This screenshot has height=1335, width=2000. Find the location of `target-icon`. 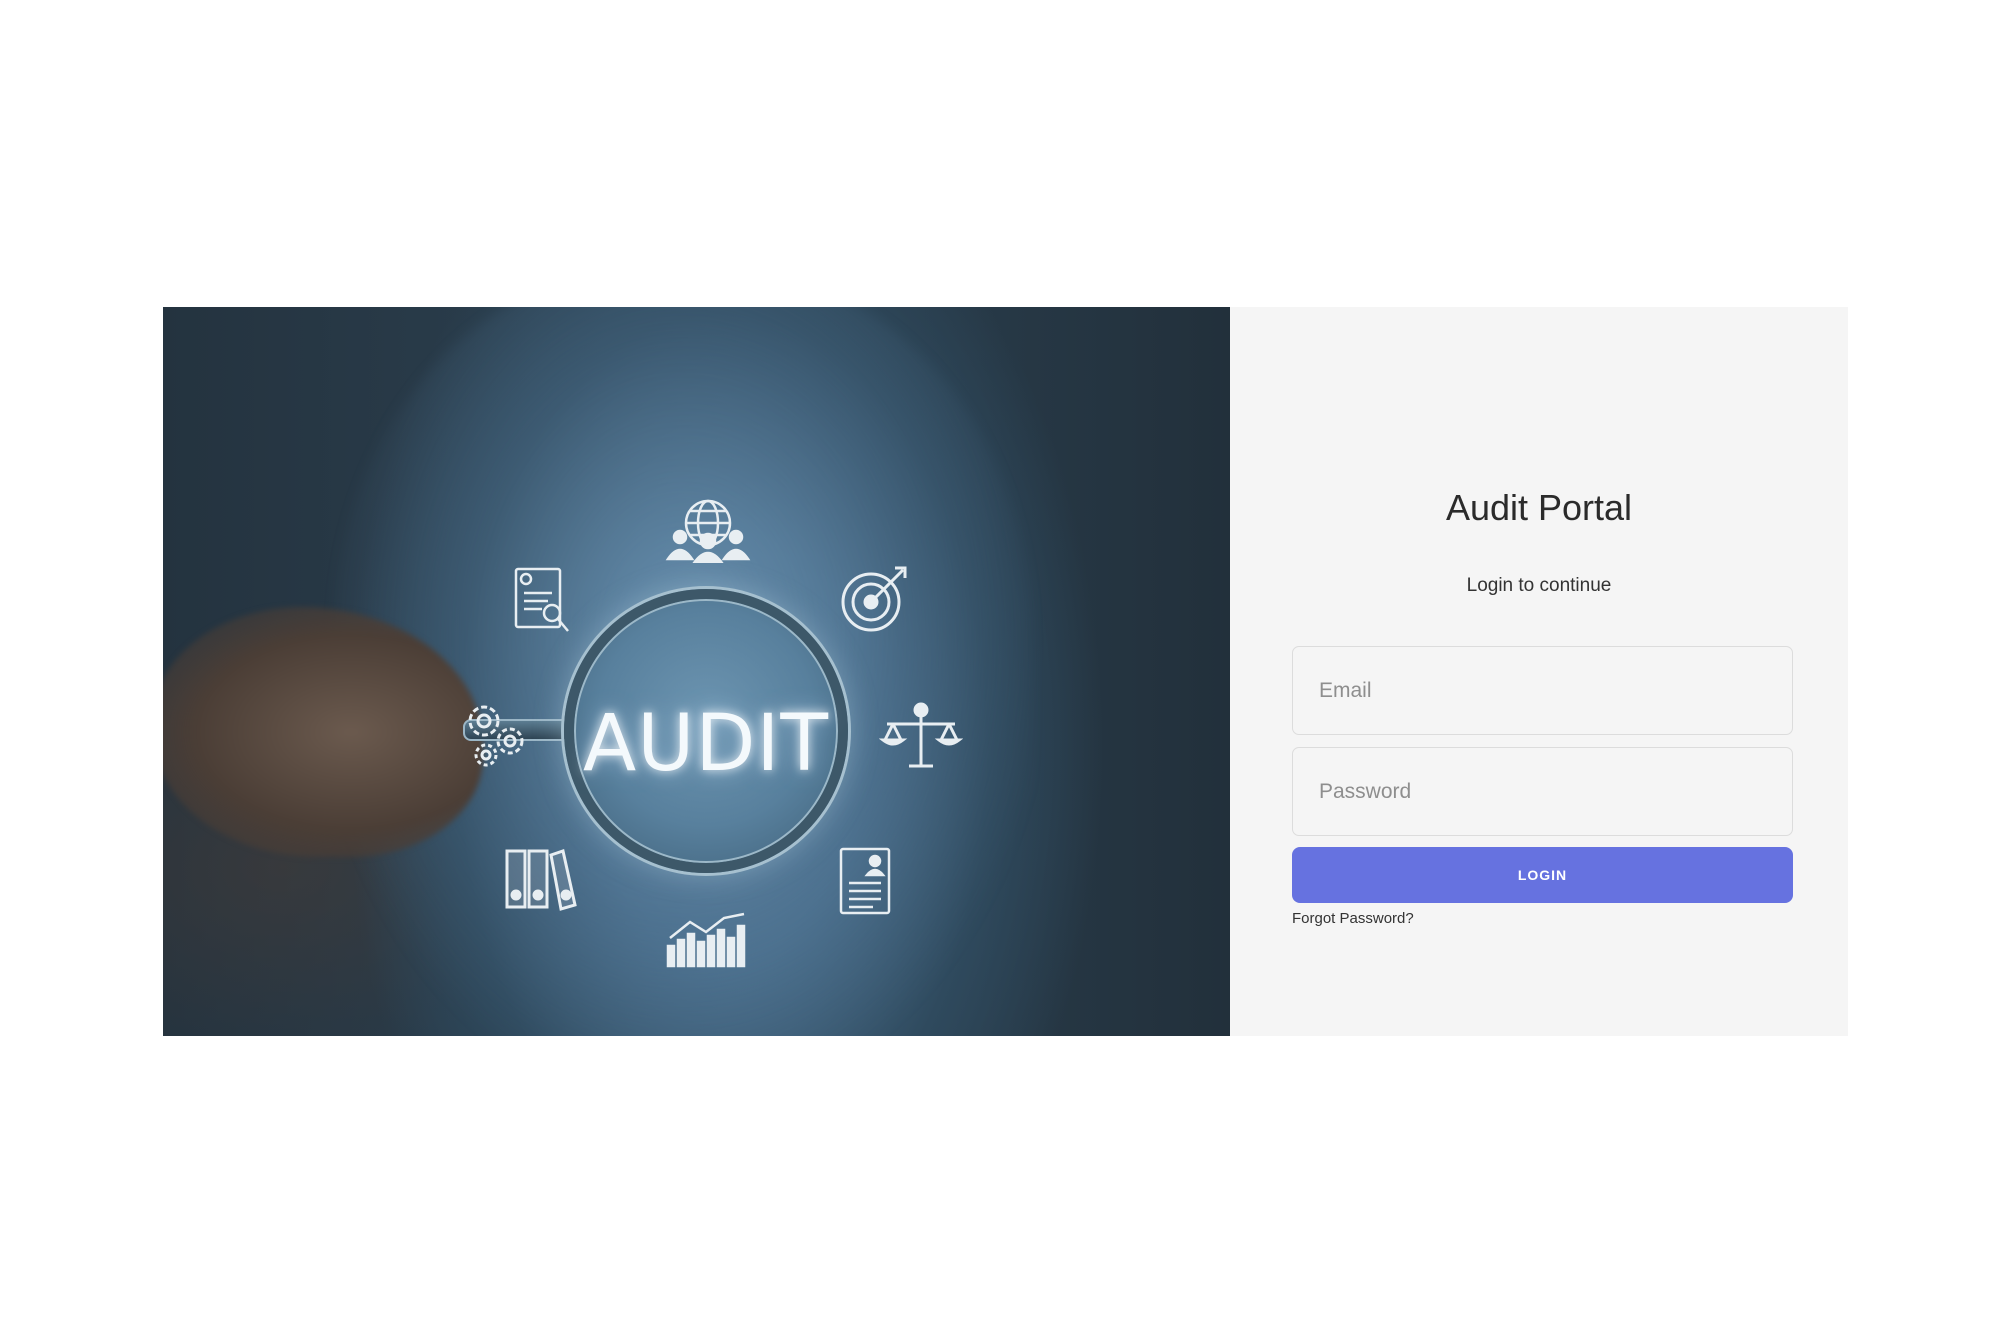

target-icon is located at coordinates (875, 598).